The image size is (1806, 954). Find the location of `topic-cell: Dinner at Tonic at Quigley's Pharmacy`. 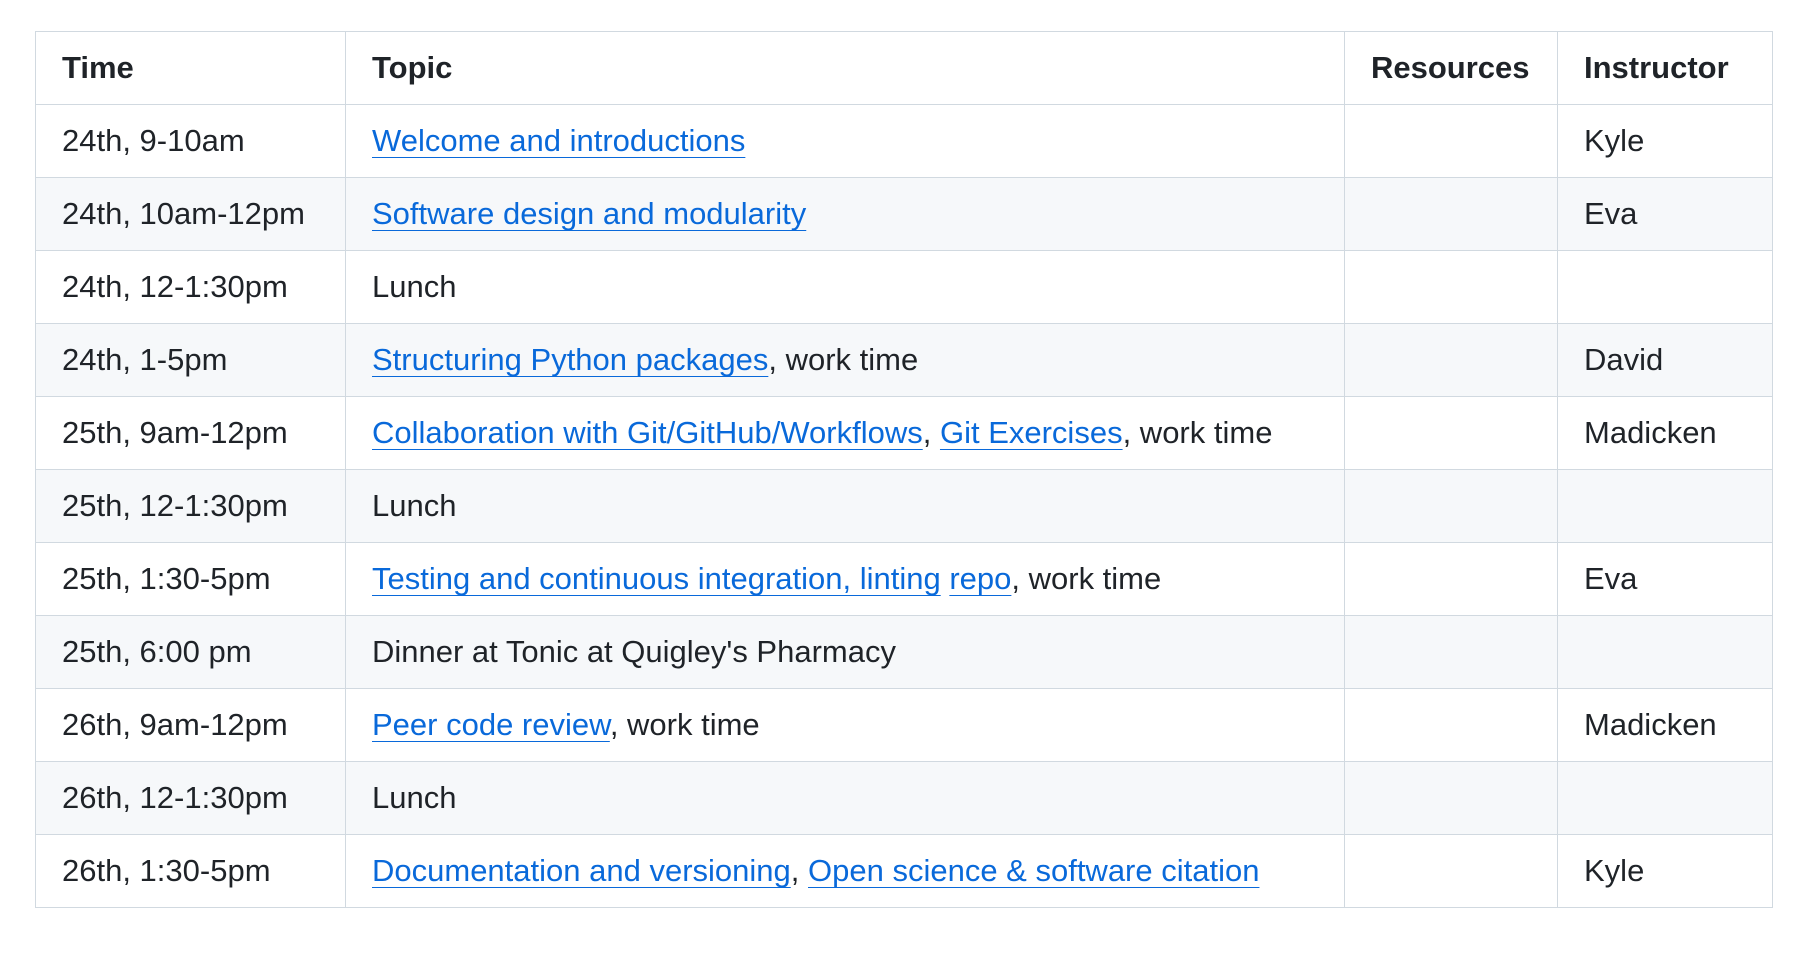

topic-cell: Dinner at Tonic at Quigley's Pharmacy is located at coordinates (845, 652).